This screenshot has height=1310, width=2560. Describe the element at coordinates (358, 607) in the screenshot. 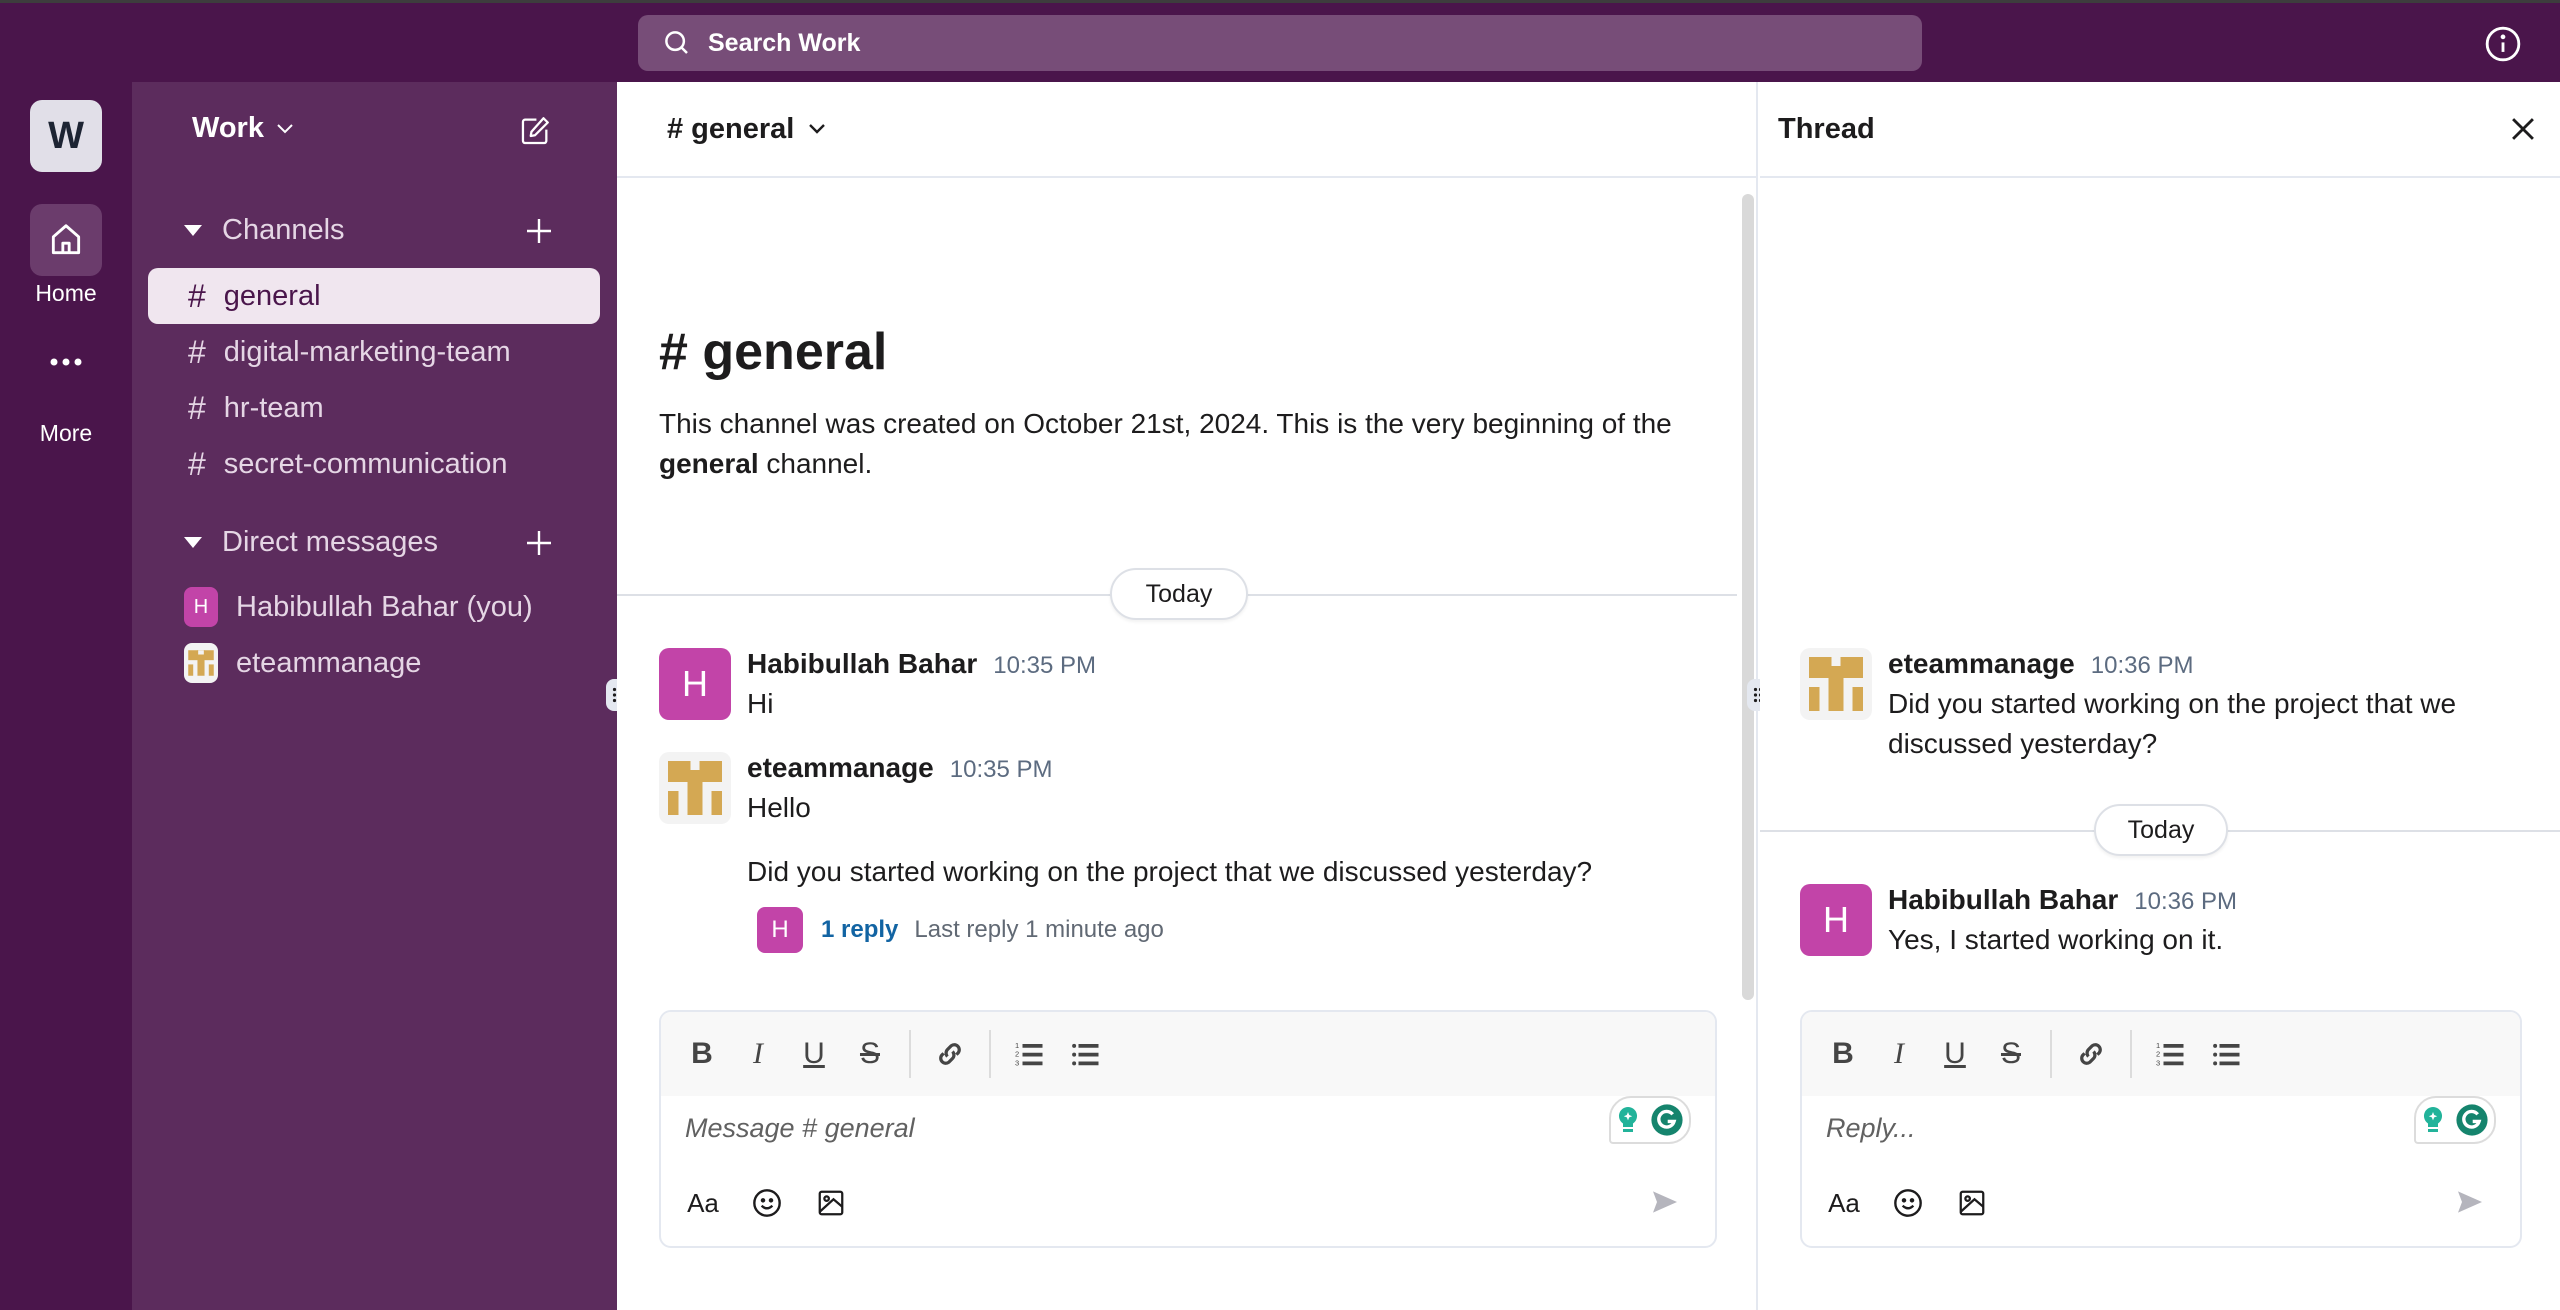

I see `sidebar-dm-habibullah: H Habibullah Bahar (you)` at that location.